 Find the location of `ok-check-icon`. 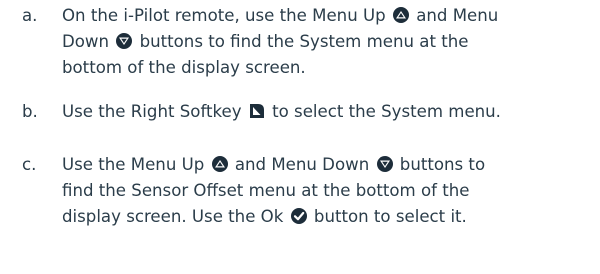

ok-check-icon is located at coordinates (298, 216).